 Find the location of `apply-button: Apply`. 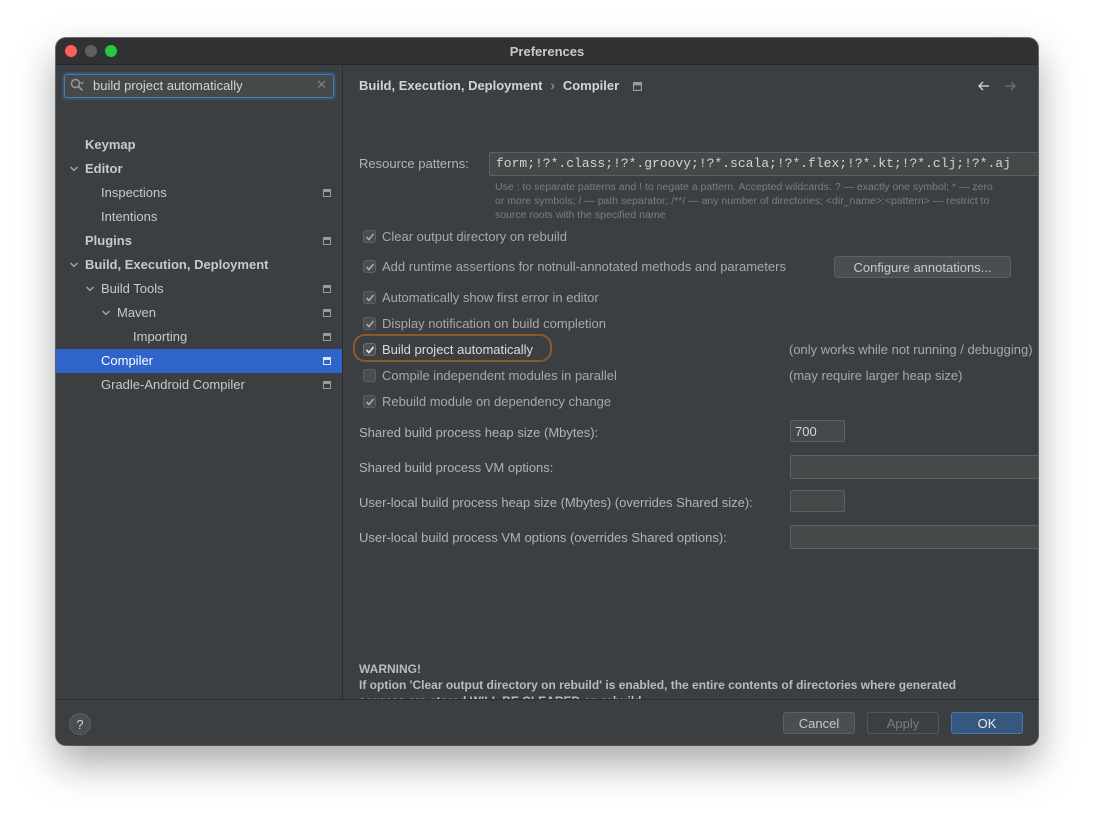

apply-button: Apply is located at coordinates (903, 723).